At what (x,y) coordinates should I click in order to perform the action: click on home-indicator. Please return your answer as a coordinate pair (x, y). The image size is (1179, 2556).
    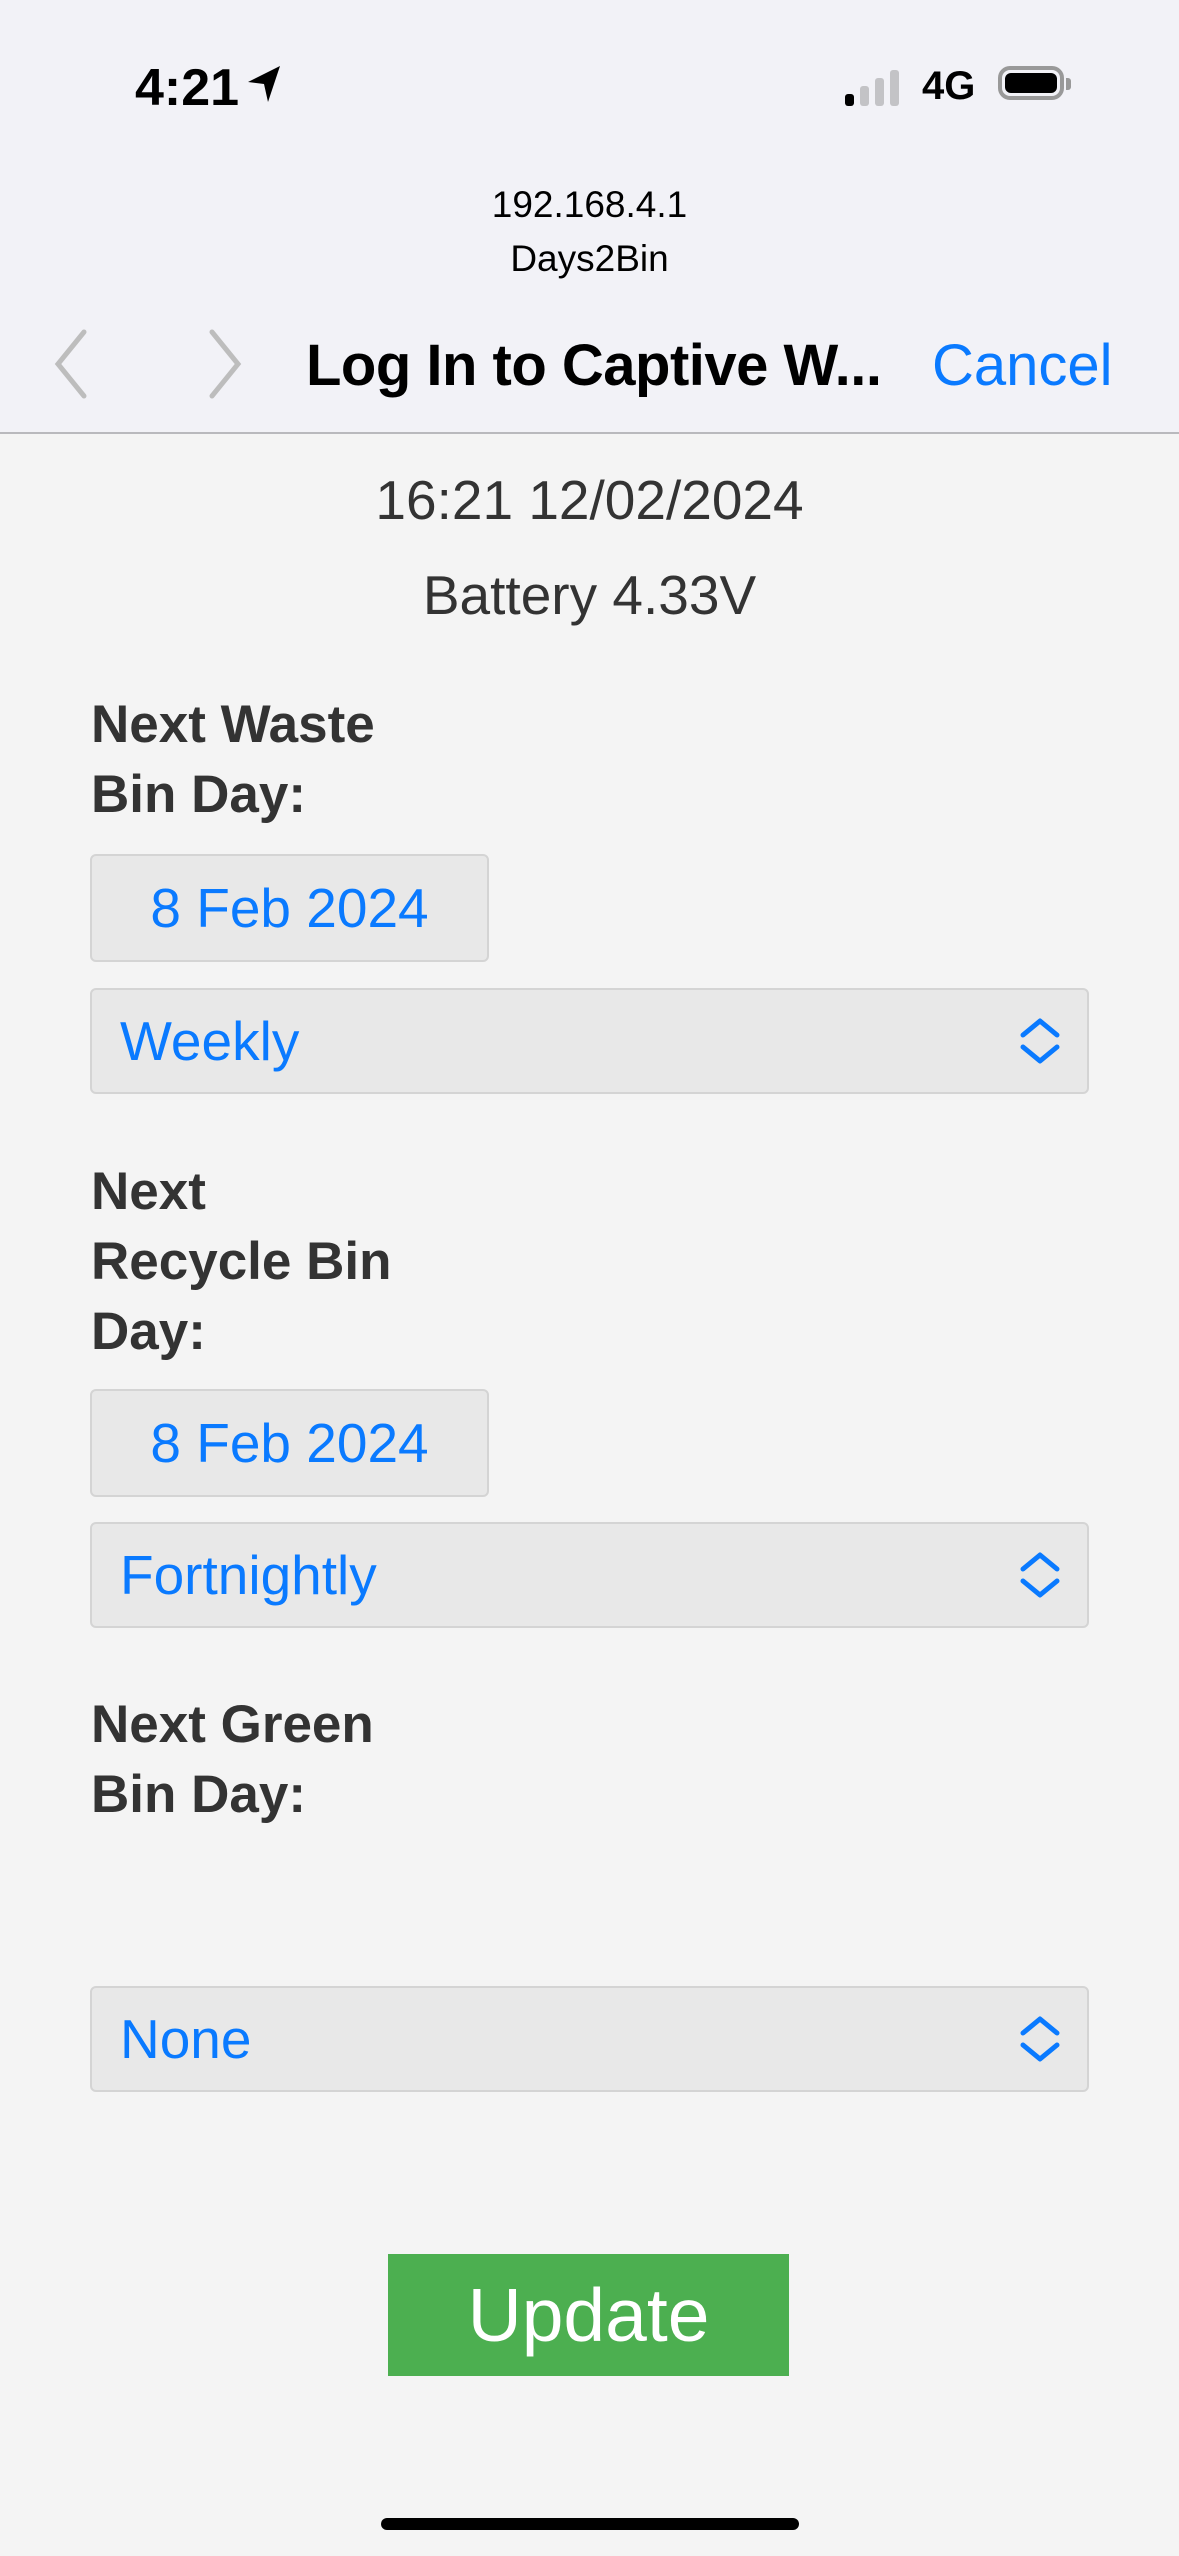
    Looking at the image, I should click on (590, 2524).